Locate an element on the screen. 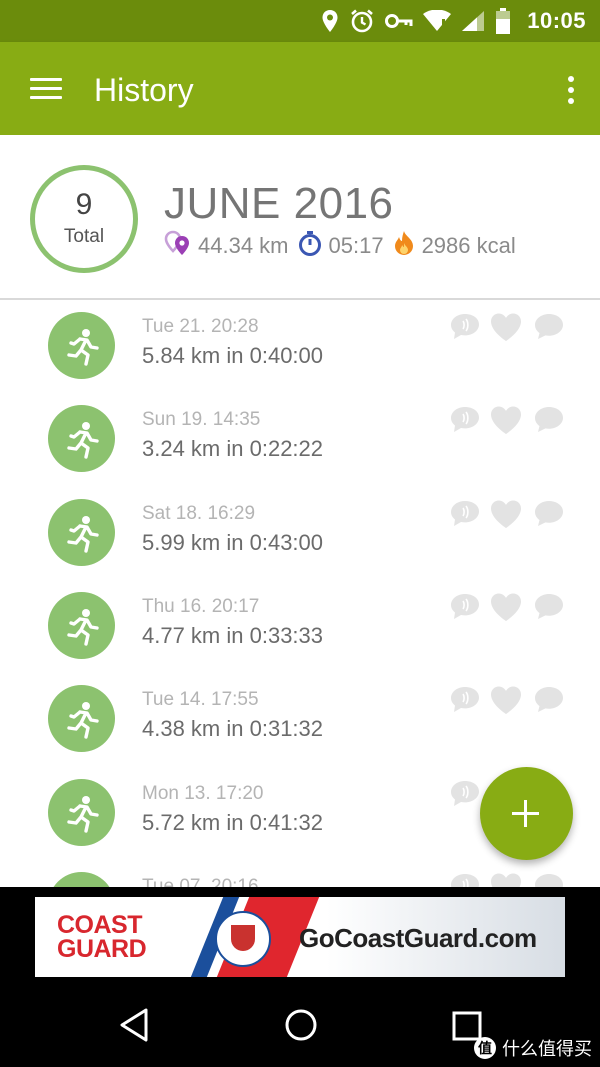 This screenshot has height=1067, width=600. status-bar: 10:05 is located at coordinates (300, 21).